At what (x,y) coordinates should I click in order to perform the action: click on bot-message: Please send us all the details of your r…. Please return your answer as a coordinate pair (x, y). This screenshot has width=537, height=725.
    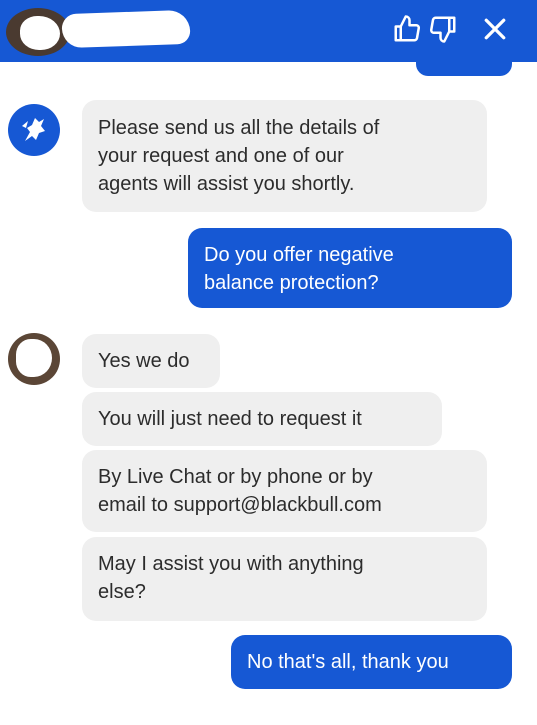
    Looking at the image, I should click on (284, 156).